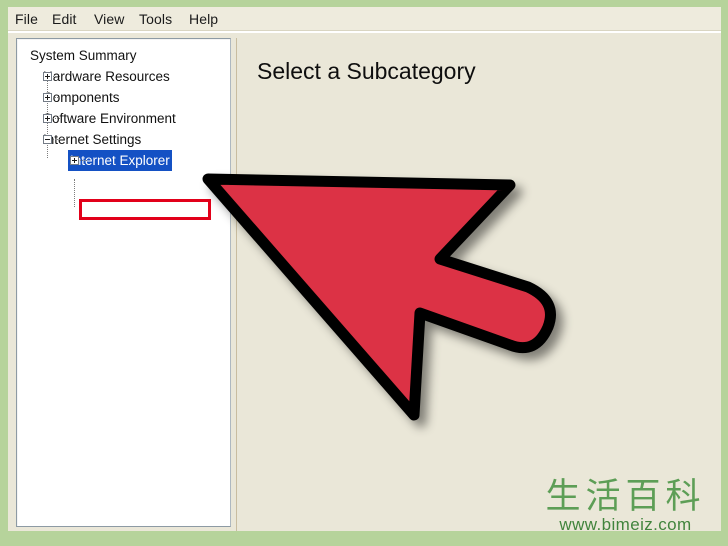 This screenshot has width=728, height=546. What do you see at coordinates (364, 20) in the screenshot?
I see `menu-bar: File Edit View Tools Help` at bounding box center [364, 20].